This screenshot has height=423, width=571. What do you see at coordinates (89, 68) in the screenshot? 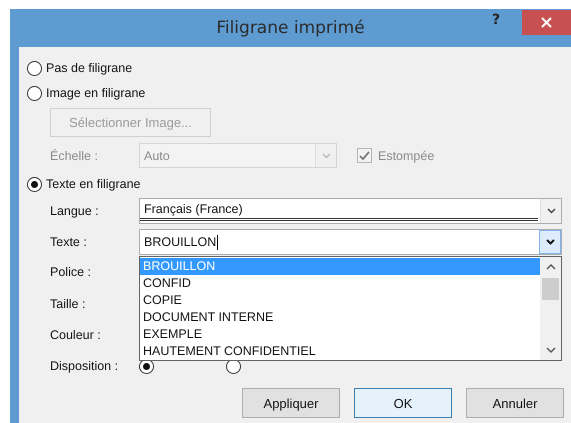
I see `radio-label: Pas de filigrane` at bounding box center [89, 68].